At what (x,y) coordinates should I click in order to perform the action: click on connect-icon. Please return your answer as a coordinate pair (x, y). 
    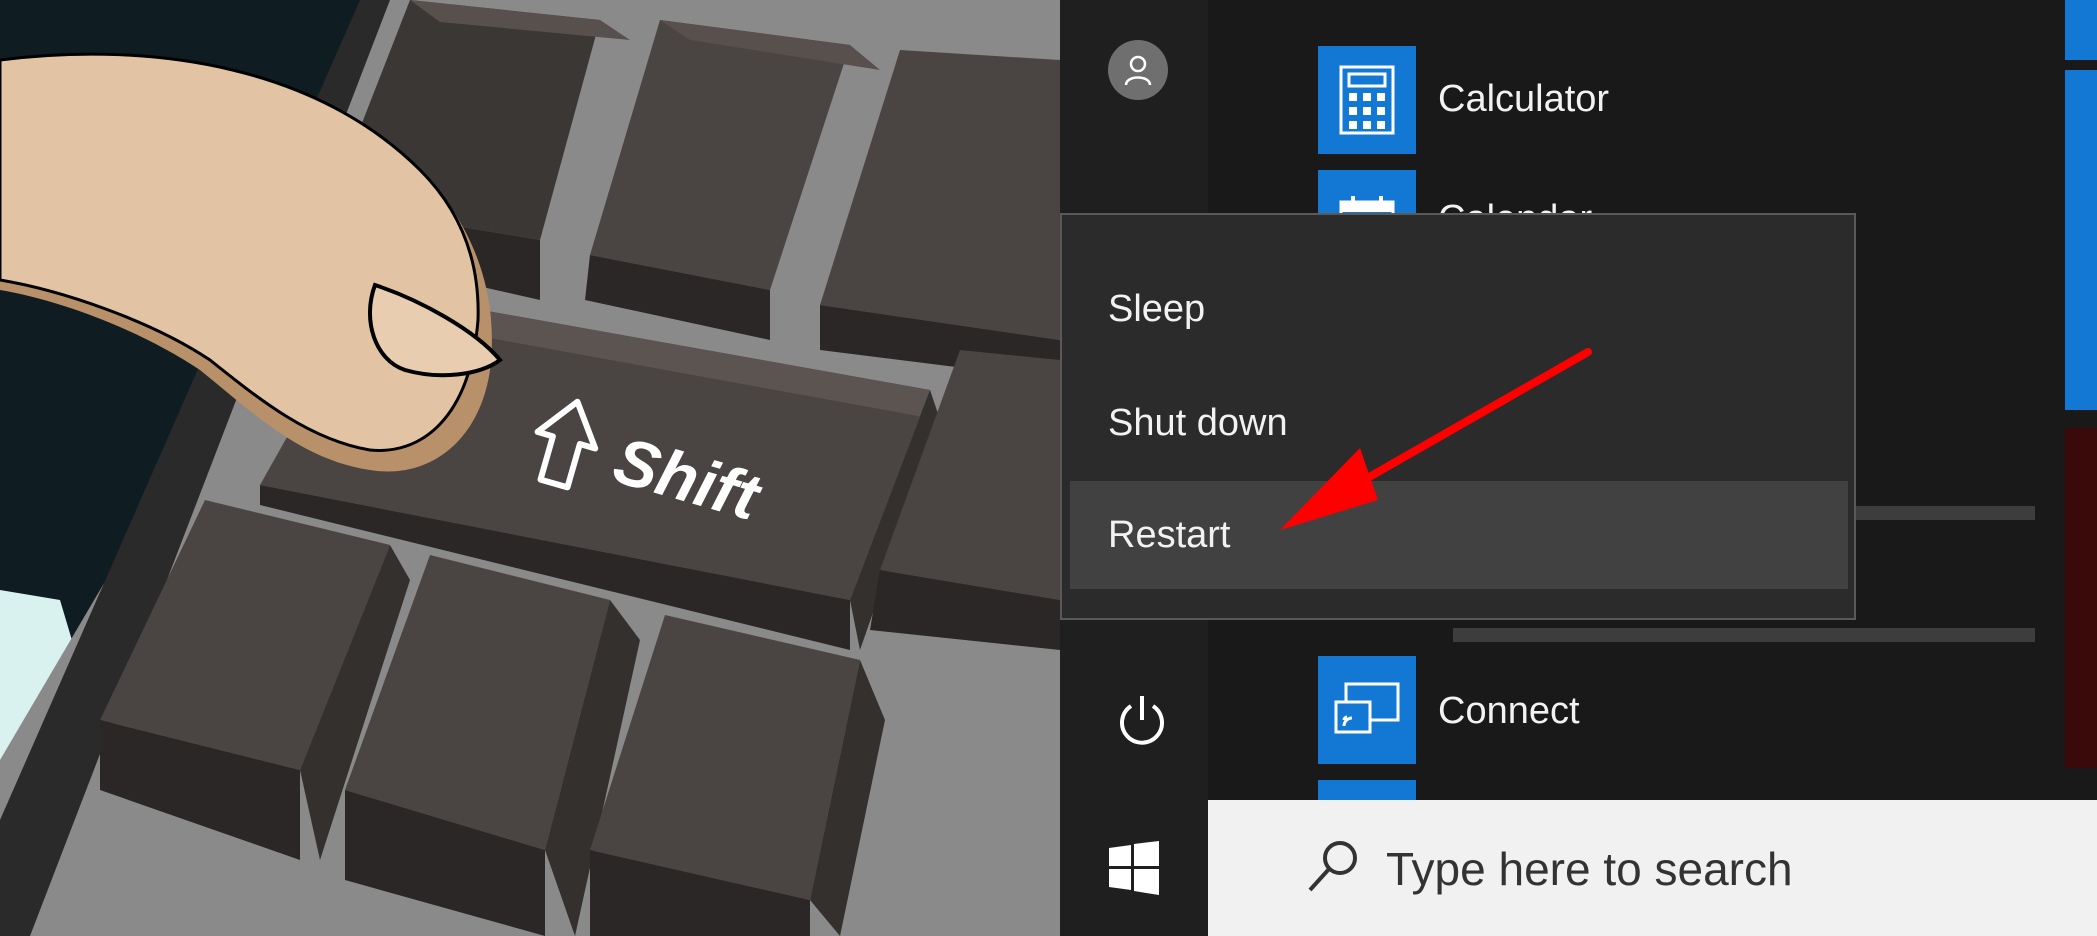
    Looking at the image, I should click on (1367, 710).